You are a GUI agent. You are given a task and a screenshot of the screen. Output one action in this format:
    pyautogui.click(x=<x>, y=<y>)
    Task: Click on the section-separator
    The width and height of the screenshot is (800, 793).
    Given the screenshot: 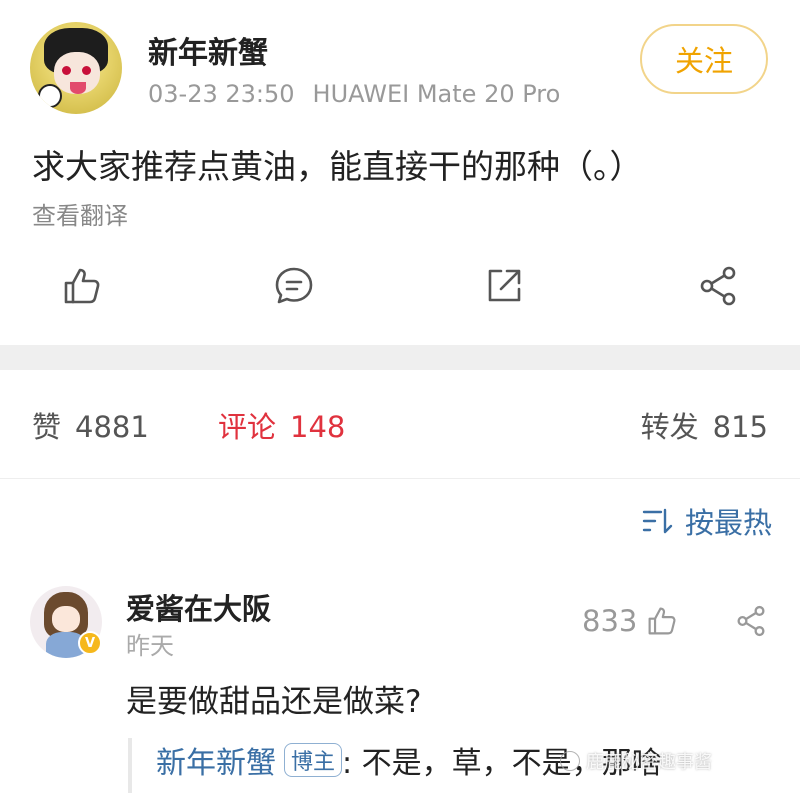 What is the action you would take?
    pyautogui.click(x=400, y=357)
    